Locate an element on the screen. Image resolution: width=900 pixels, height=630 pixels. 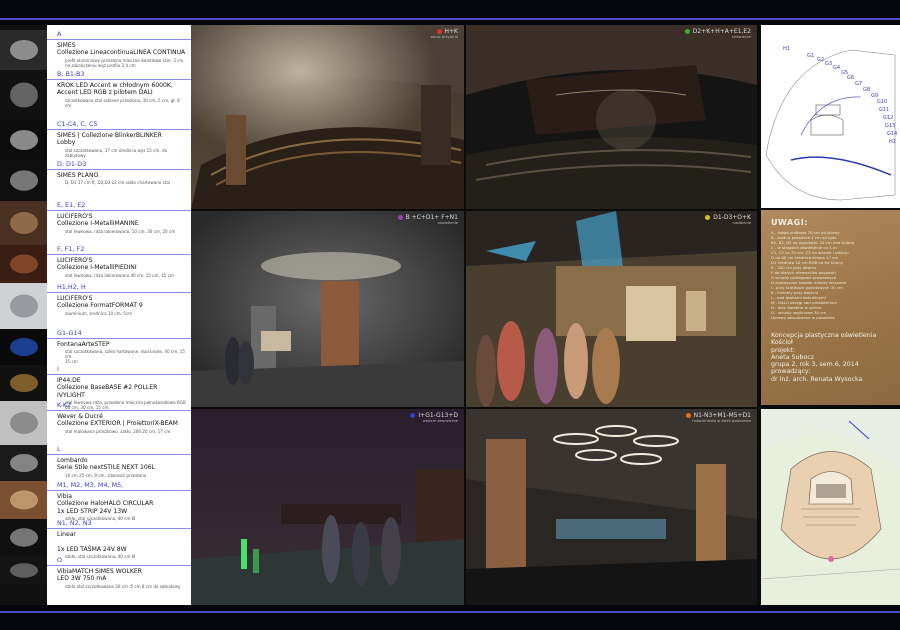
plan-label: G13 is located at coordinates (890, 126).